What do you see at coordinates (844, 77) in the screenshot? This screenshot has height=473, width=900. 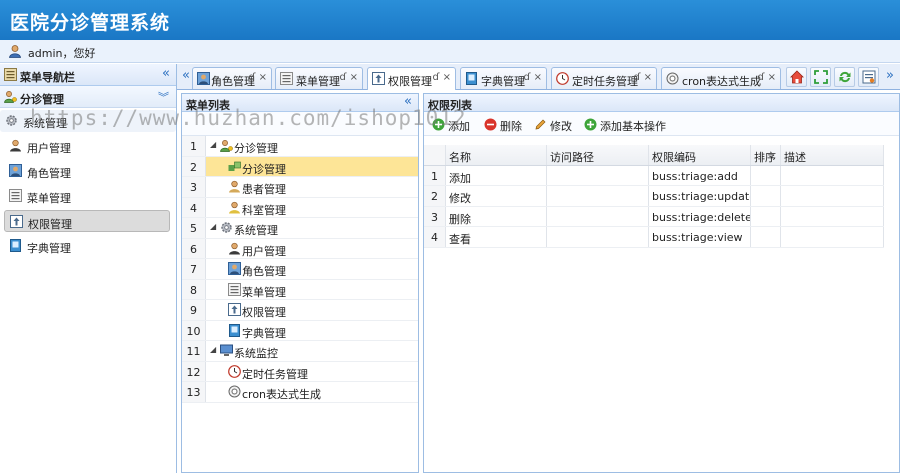 I see `refresh-button` at bounding box center [844, 77].